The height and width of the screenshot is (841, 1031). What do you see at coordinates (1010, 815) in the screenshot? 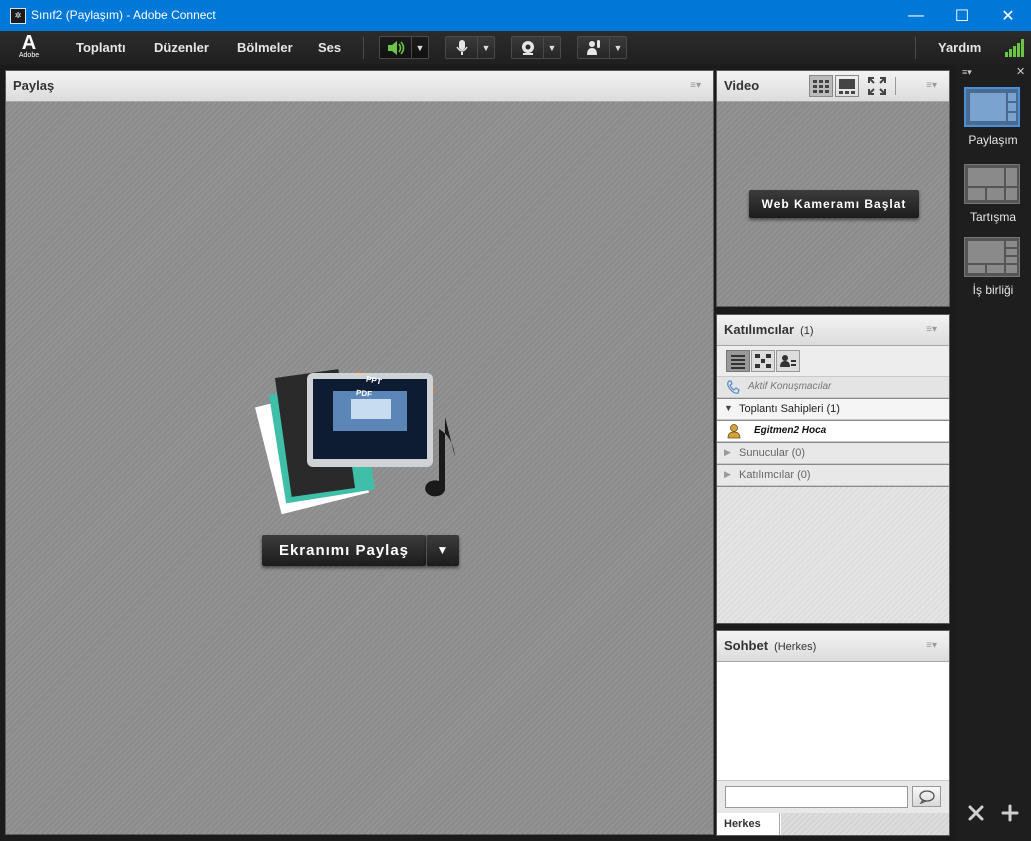
I see `add-layout-icon` at bounding box center [1010, 815].